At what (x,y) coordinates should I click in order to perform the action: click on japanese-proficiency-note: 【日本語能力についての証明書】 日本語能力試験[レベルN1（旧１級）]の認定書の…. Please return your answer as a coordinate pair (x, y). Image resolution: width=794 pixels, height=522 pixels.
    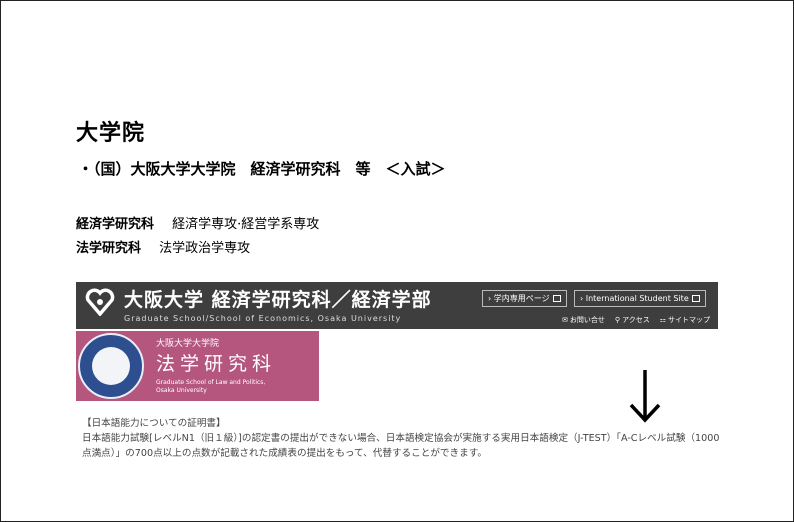
    Looking at the image, I should click on (402, 438).